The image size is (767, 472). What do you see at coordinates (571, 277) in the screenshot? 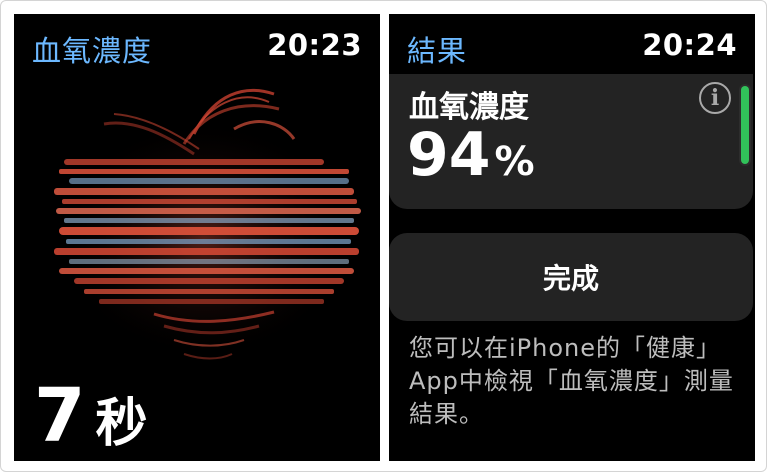
I see `done-button: 完成` at bounding box center [571, 277].